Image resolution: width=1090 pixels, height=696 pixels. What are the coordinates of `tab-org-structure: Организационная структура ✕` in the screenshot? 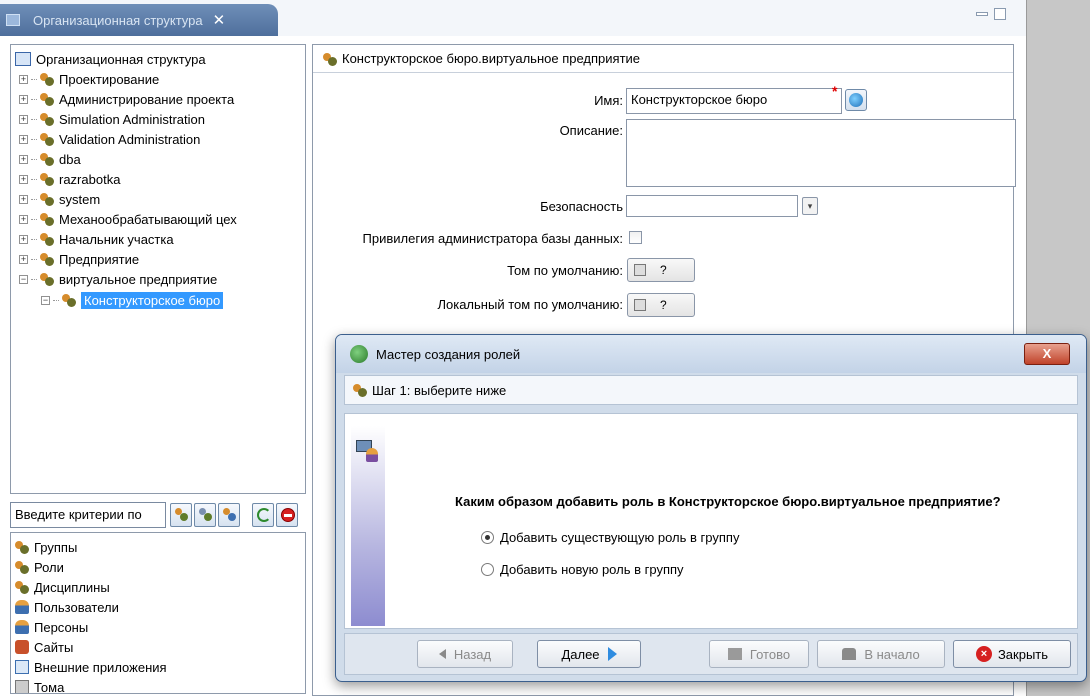 It's located at (139, 20).